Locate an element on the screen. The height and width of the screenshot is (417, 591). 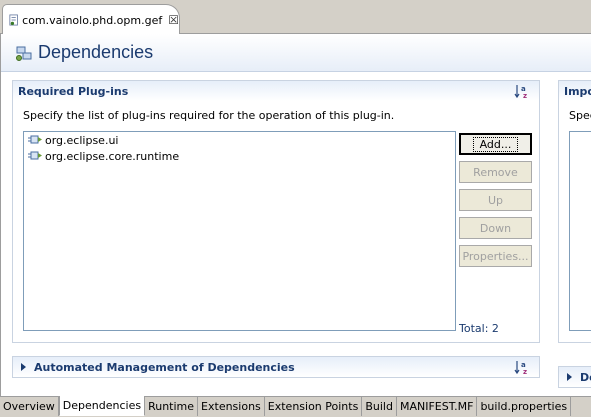
manifest-file-icon is located at coordinates (13, 20).